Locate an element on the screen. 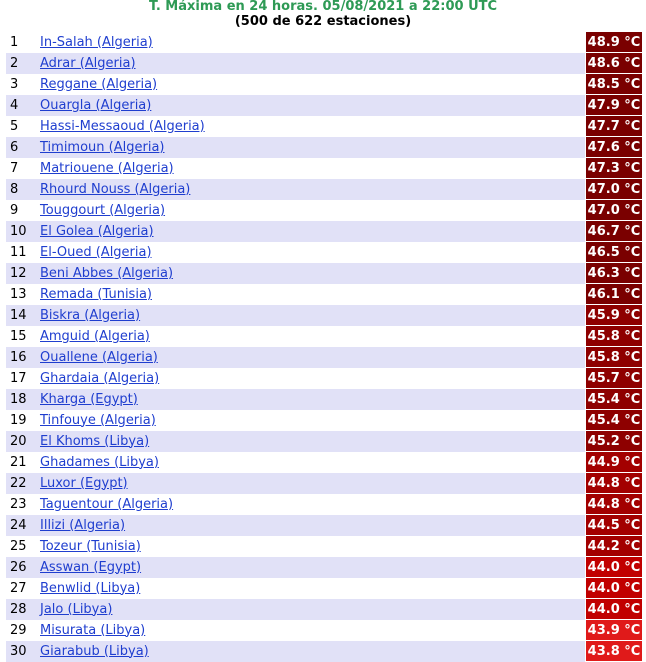 Image resolution: width=646 pixels, height=662 pixels. station-link: Remada (Tunisia) is located at coordinates (96, 294).